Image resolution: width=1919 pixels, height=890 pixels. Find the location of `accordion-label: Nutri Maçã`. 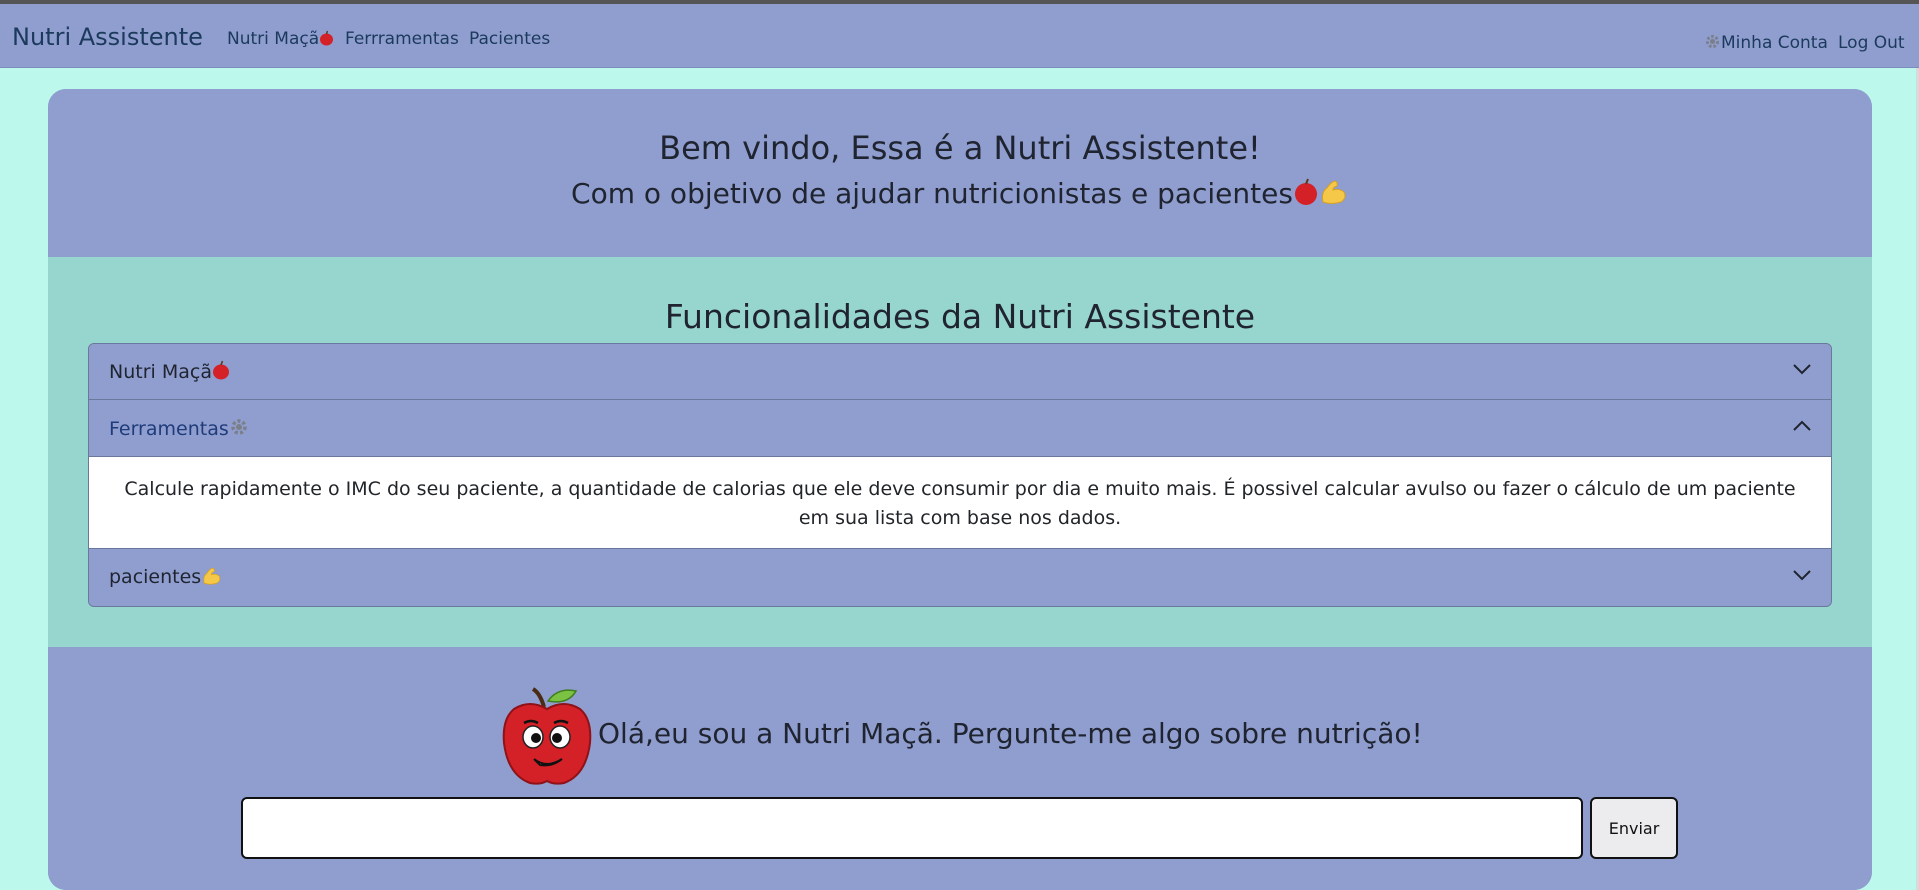

accordion-label: Nutri Maçã is located at coordinates (169, 371).